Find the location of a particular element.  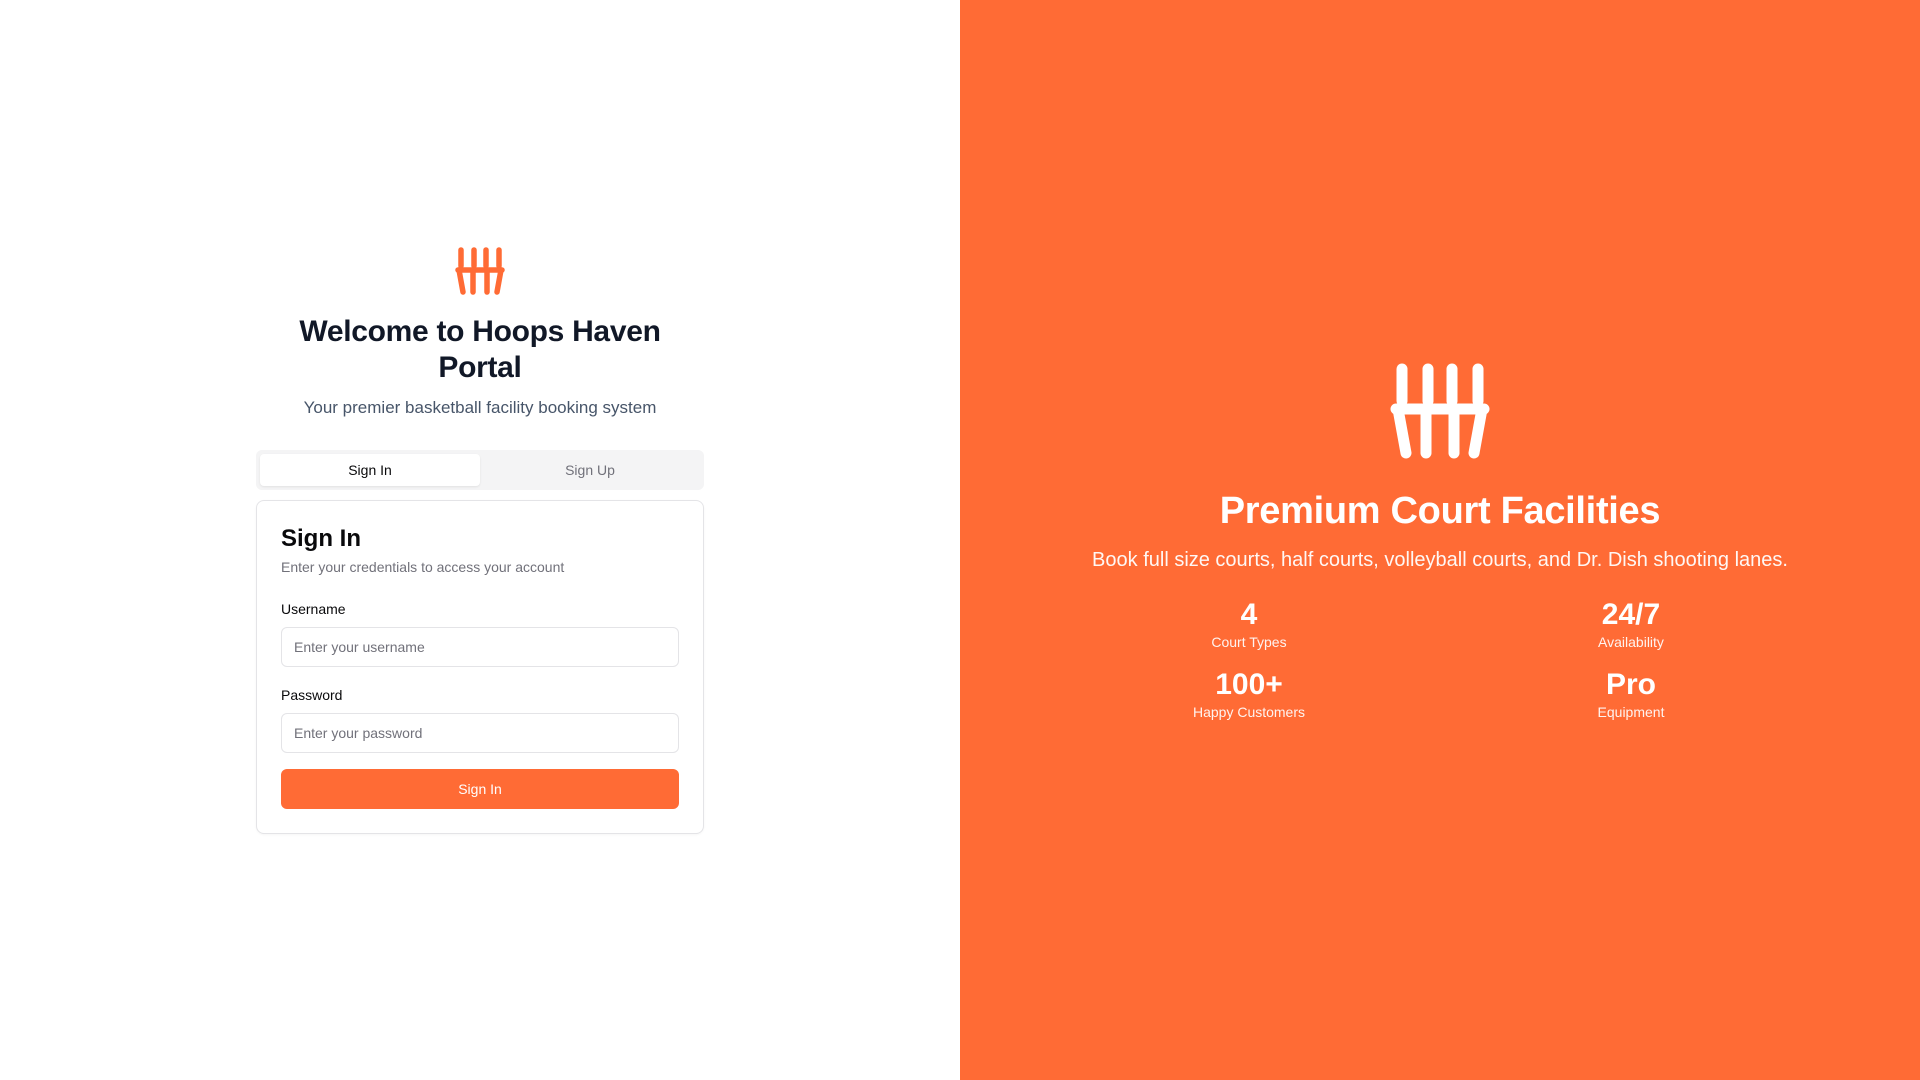

page-title: Welcome to Hoops Haven Portal is located at coordinates (480, 349).